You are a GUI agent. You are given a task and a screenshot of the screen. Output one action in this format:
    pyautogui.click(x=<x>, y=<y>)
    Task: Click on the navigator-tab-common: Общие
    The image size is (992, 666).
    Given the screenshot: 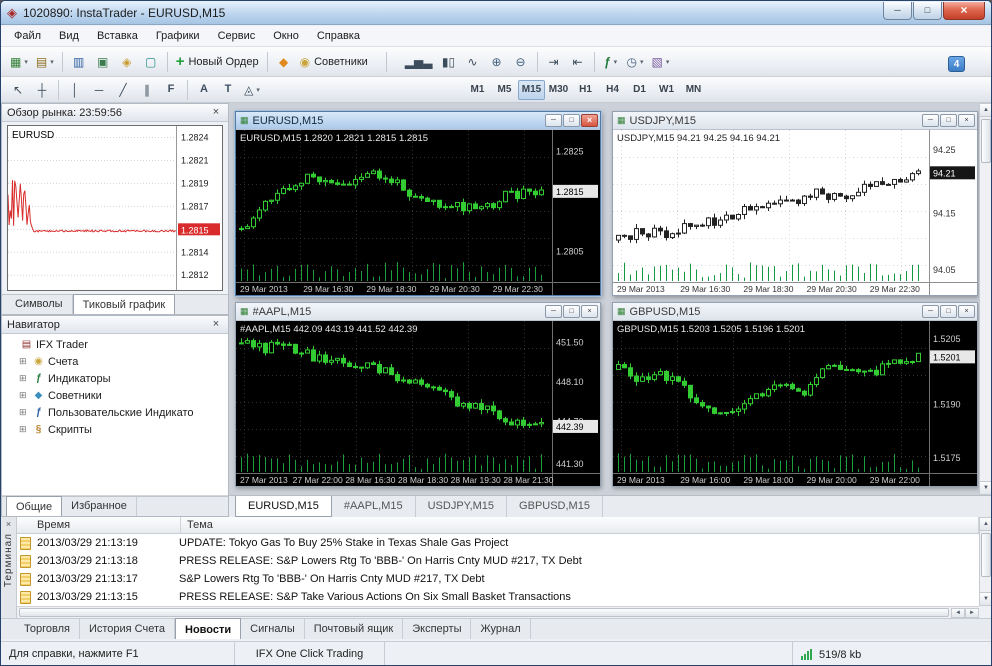 What is the action you would take?
    pyautogui.click(x=34, y=506)
    